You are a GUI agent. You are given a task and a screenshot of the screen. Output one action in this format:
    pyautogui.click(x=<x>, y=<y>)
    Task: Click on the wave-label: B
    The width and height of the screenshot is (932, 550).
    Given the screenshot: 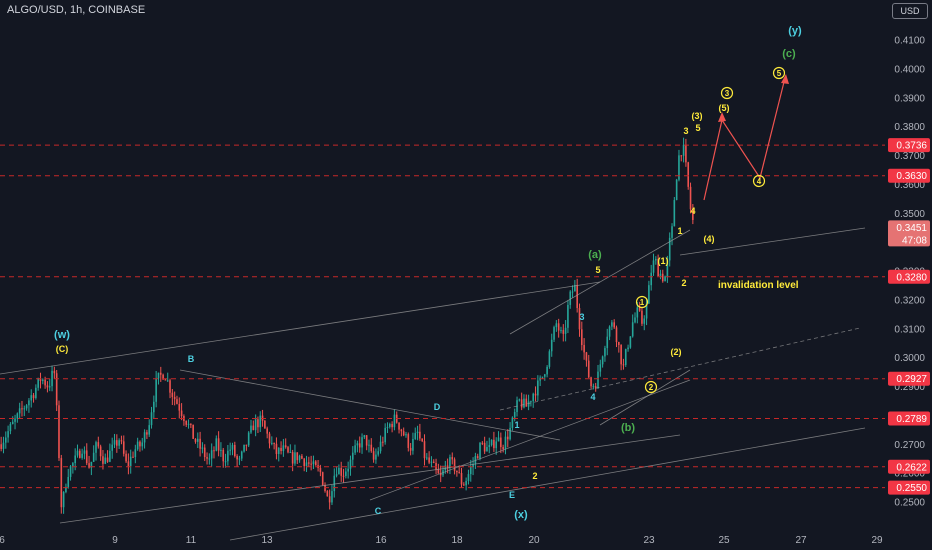 What is the action you would take?
    pyautogui.click(x=191, y=359)
    